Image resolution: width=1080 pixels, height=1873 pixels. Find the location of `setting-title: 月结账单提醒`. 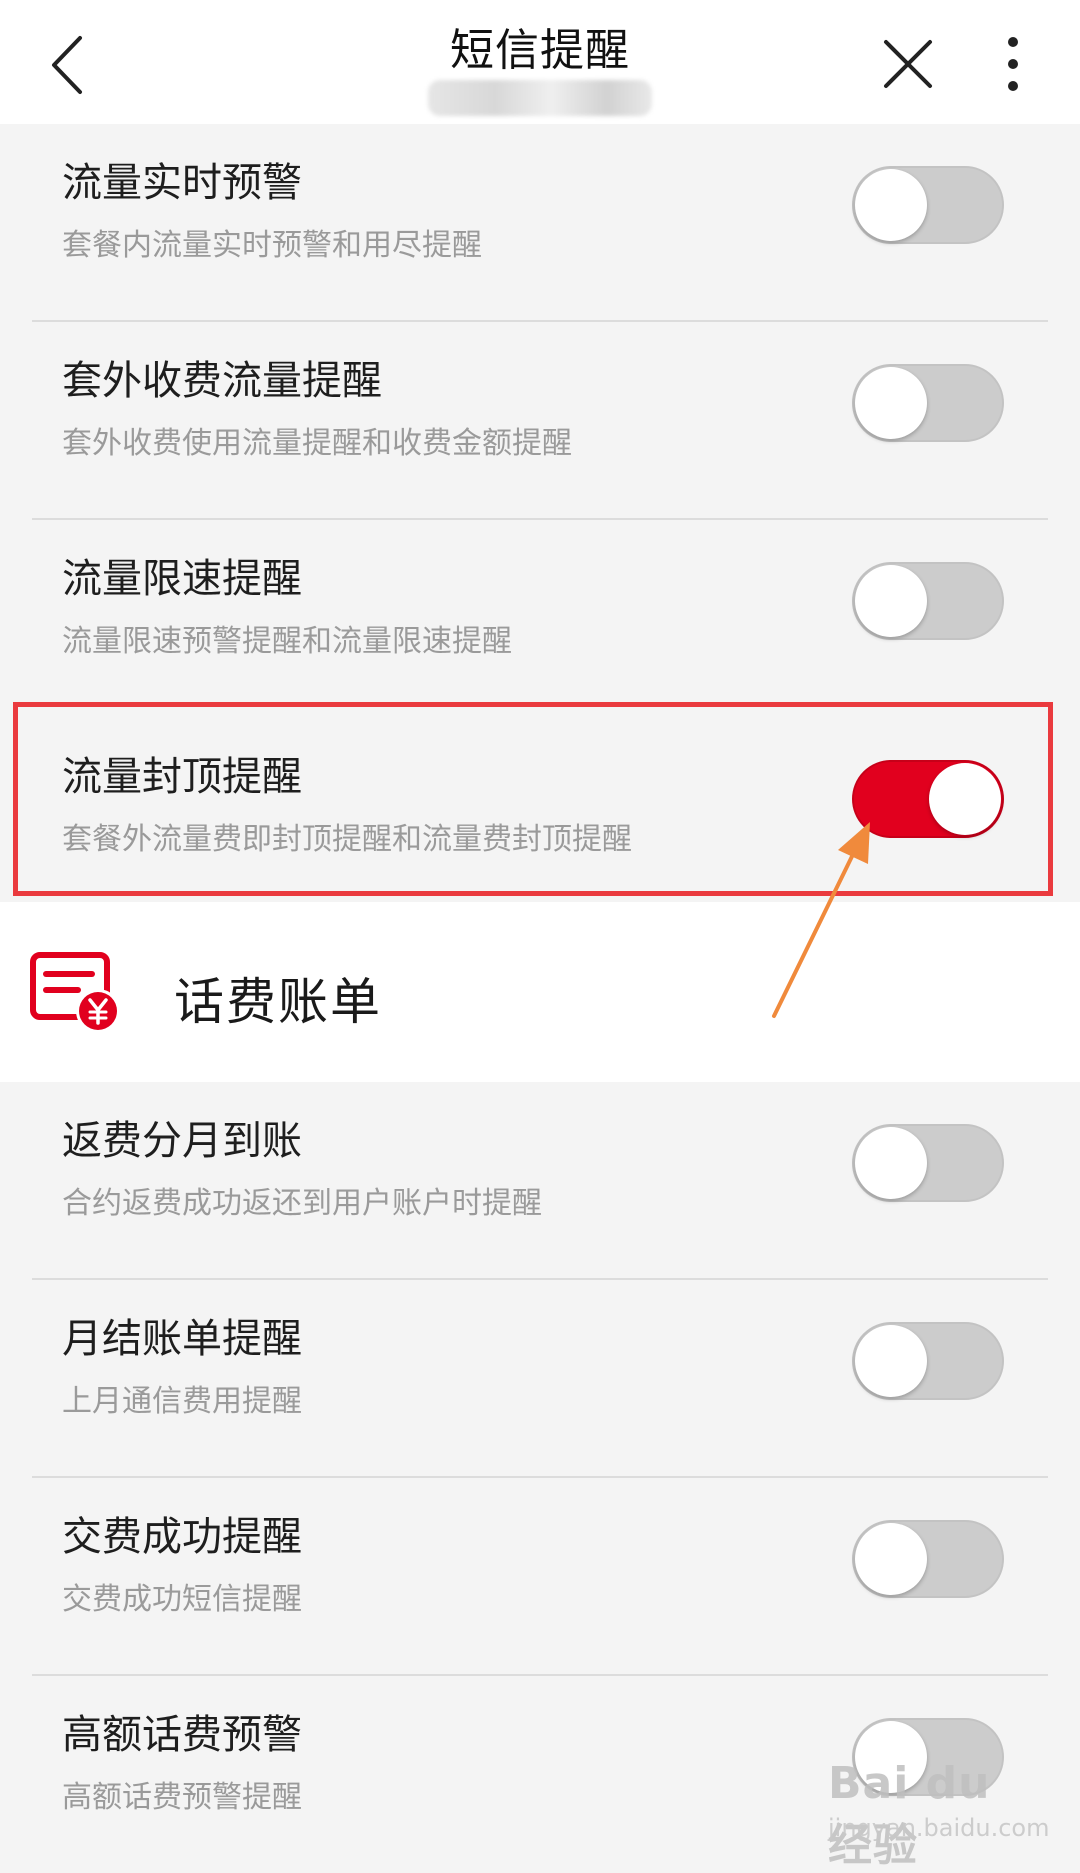

setting-title: 月结账单提醒 is located at coordinates (182, 1339).